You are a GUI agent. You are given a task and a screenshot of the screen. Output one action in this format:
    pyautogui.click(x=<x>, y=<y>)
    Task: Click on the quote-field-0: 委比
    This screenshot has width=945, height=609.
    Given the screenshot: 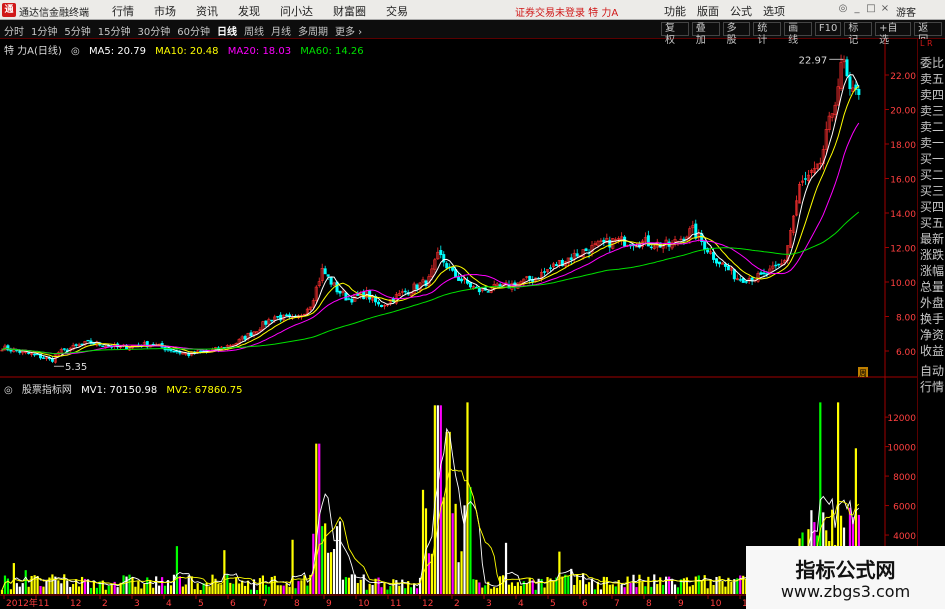 What is the action you would take?
    pyautogui.click(x=931, y=63)
    